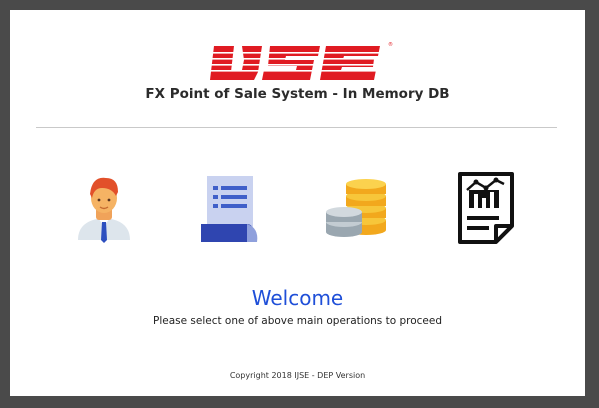  I want to click on customer-operation-button, so click(104, 207).